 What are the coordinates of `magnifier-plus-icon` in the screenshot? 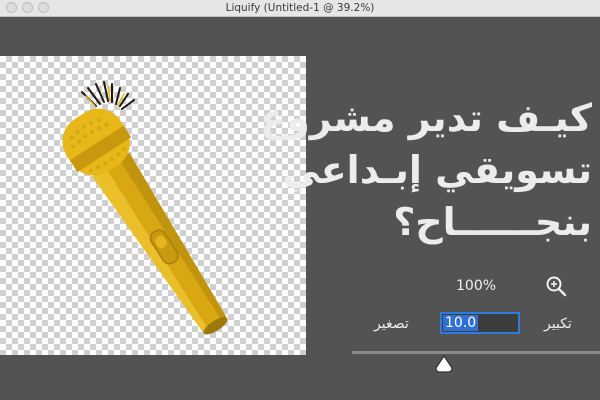 It's located at (556, 286).